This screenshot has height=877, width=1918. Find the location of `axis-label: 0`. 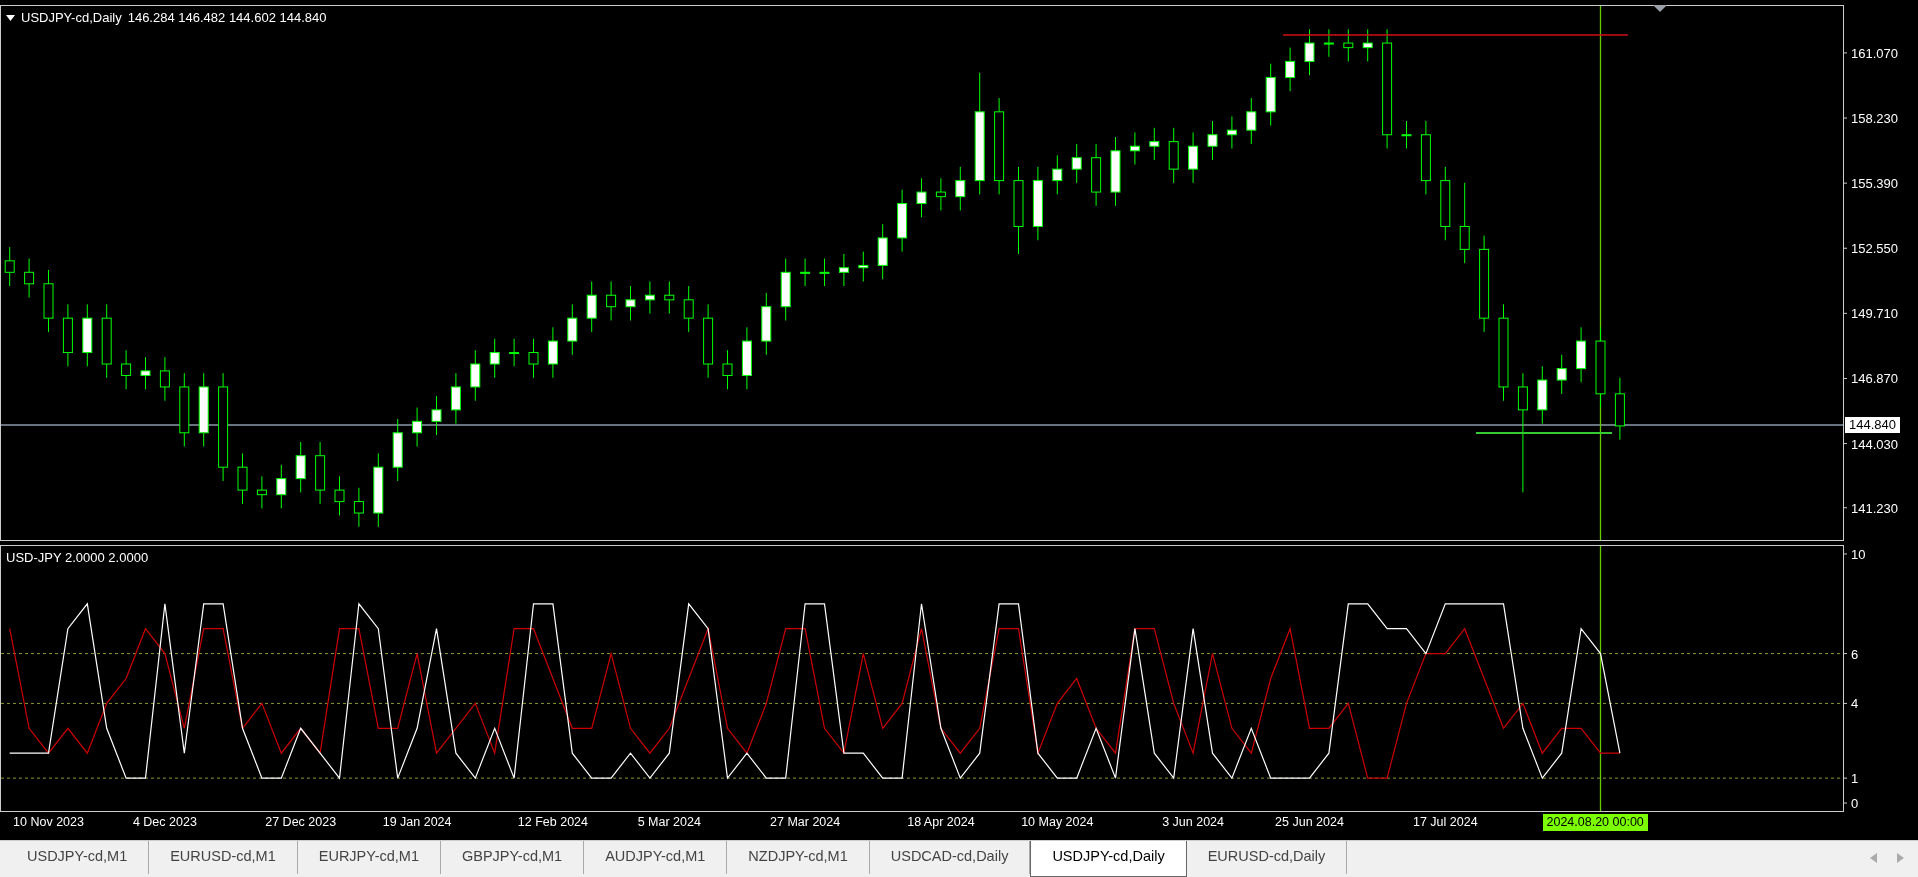

axis-label: 0 is located at coordinates (1855, 804).